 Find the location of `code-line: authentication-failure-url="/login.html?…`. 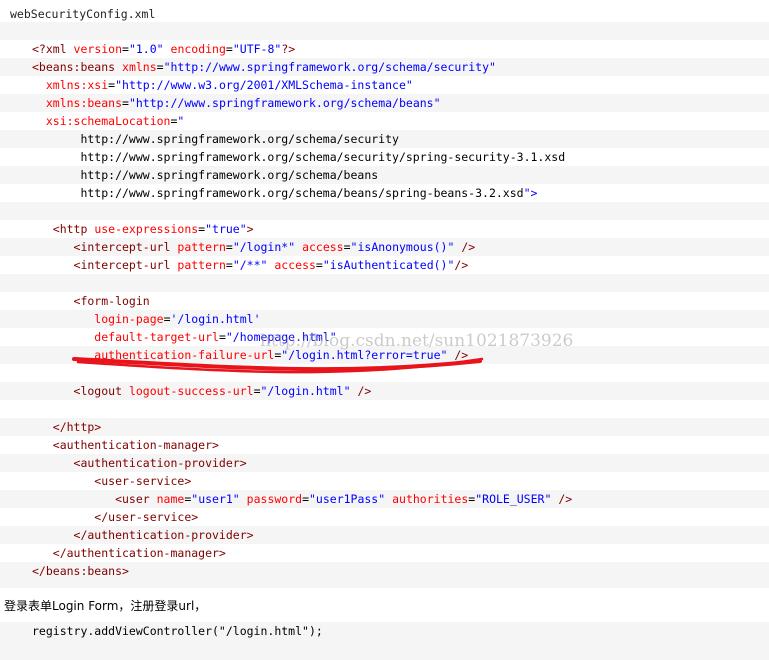

code-line: authentication-failure-url="/login.html?… is located at coordinates (384, 355).